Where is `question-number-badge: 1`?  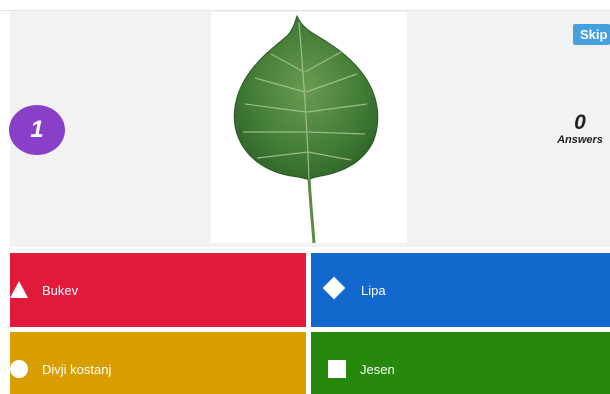
question-number-badge: 1 is located at coordinates (37, 130).